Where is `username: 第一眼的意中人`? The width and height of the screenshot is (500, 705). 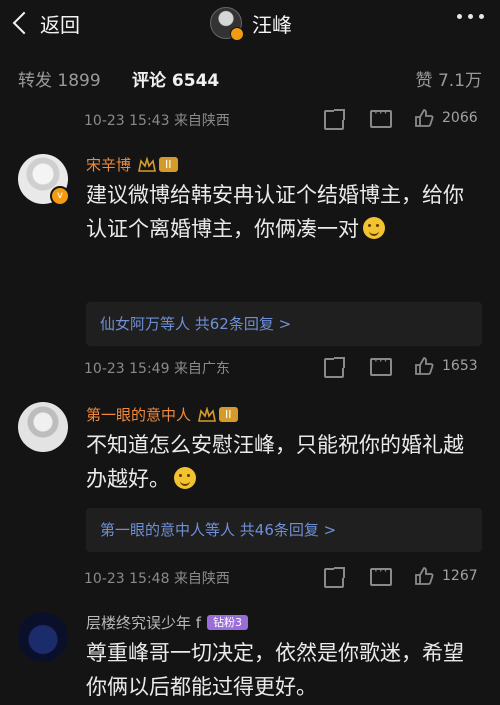
username: 第一眼的意中人 is located at coordinates (138, 414).